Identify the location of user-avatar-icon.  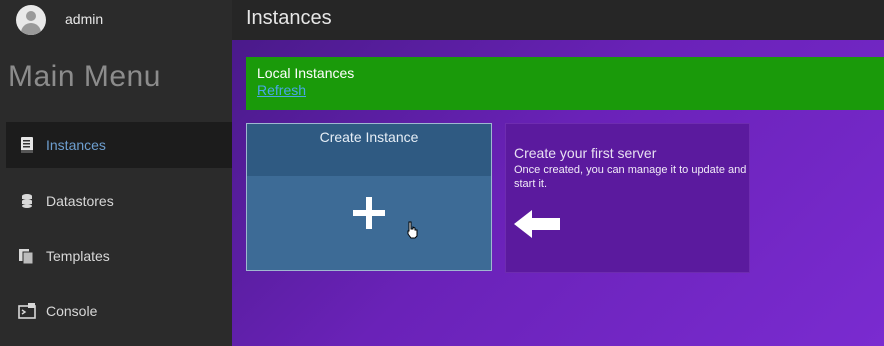
(31, 20).